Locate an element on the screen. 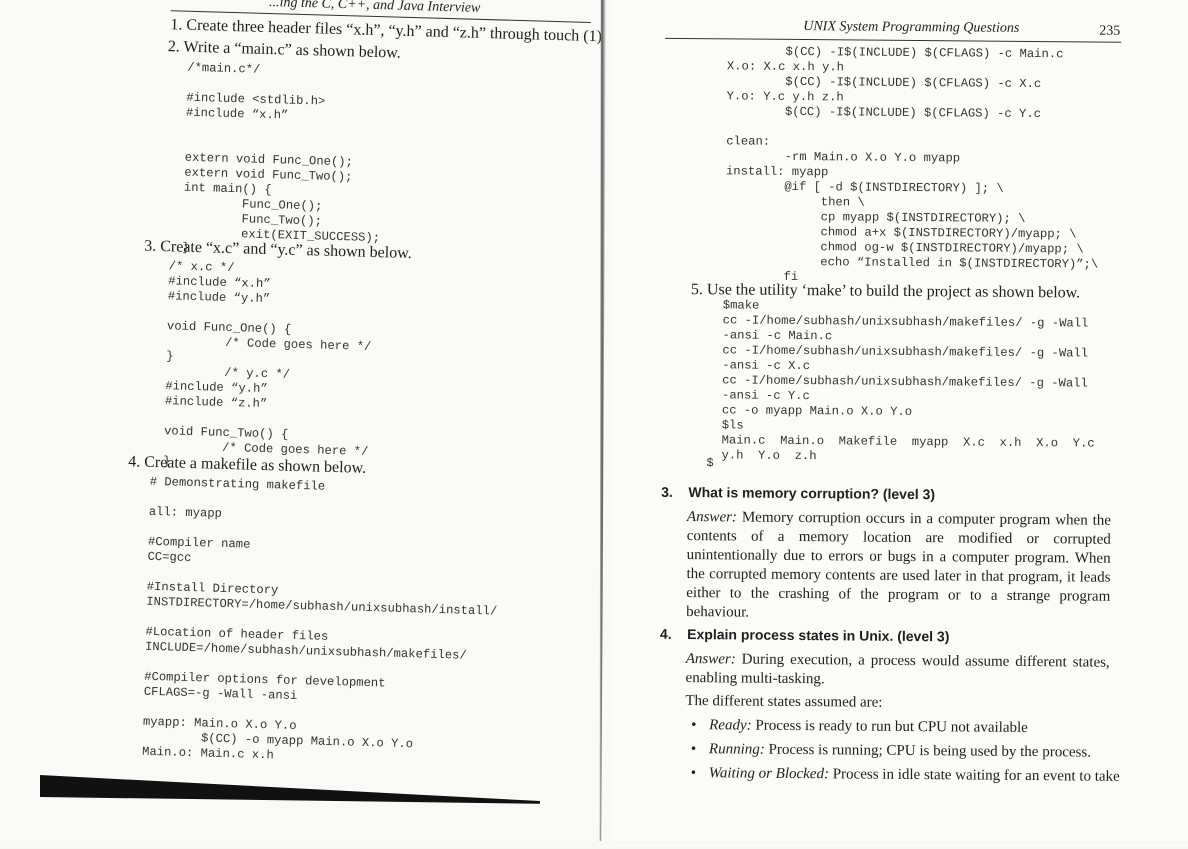  header-rule-right is located at coordinates (893, 40).